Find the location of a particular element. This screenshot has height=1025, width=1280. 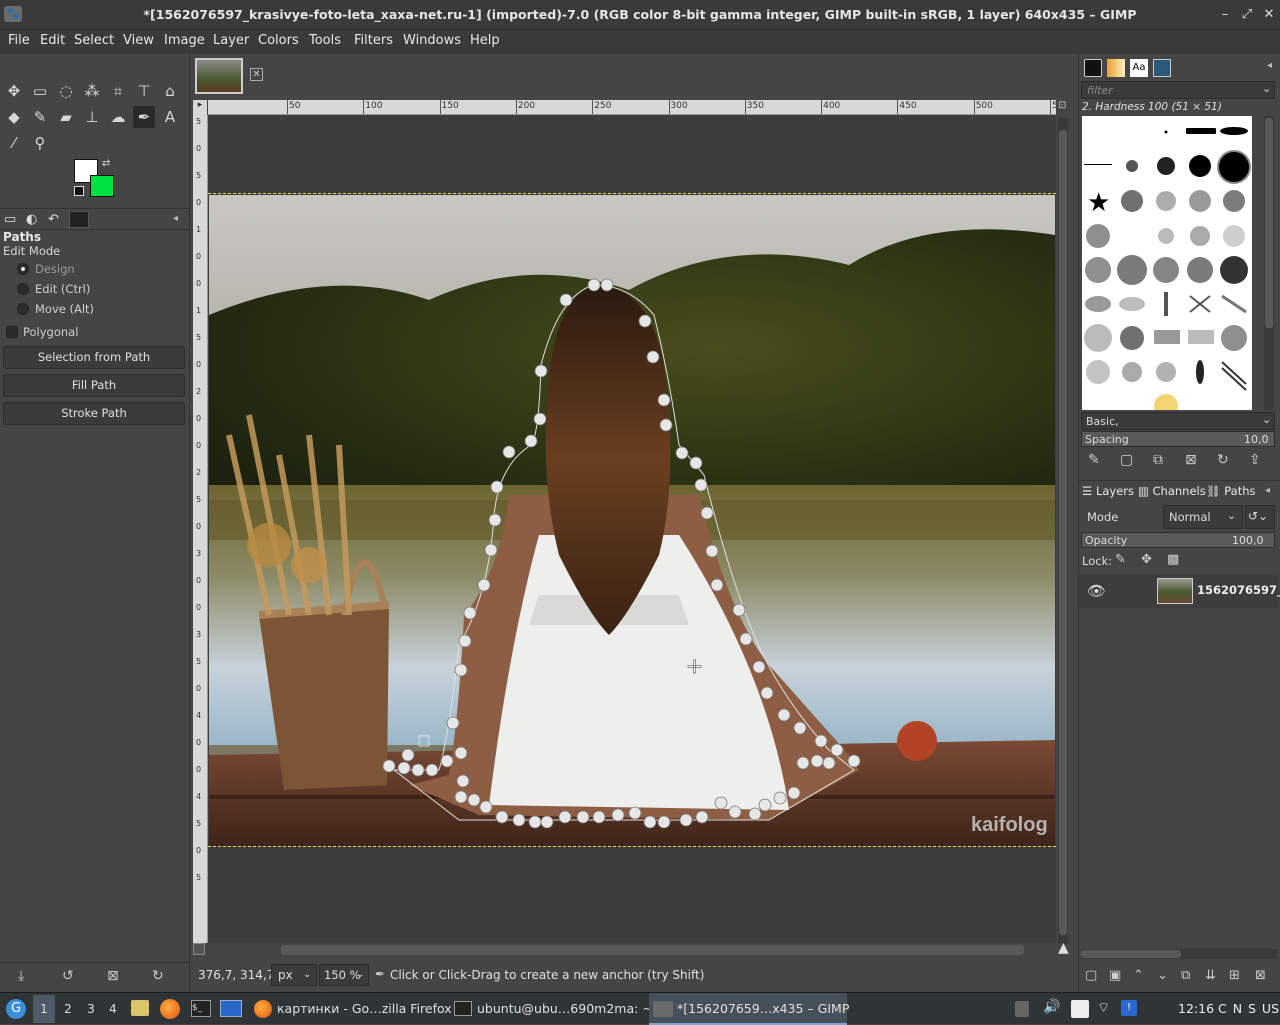

new-layer-group-icon: ▣ is located at coordinates (1115, 975).